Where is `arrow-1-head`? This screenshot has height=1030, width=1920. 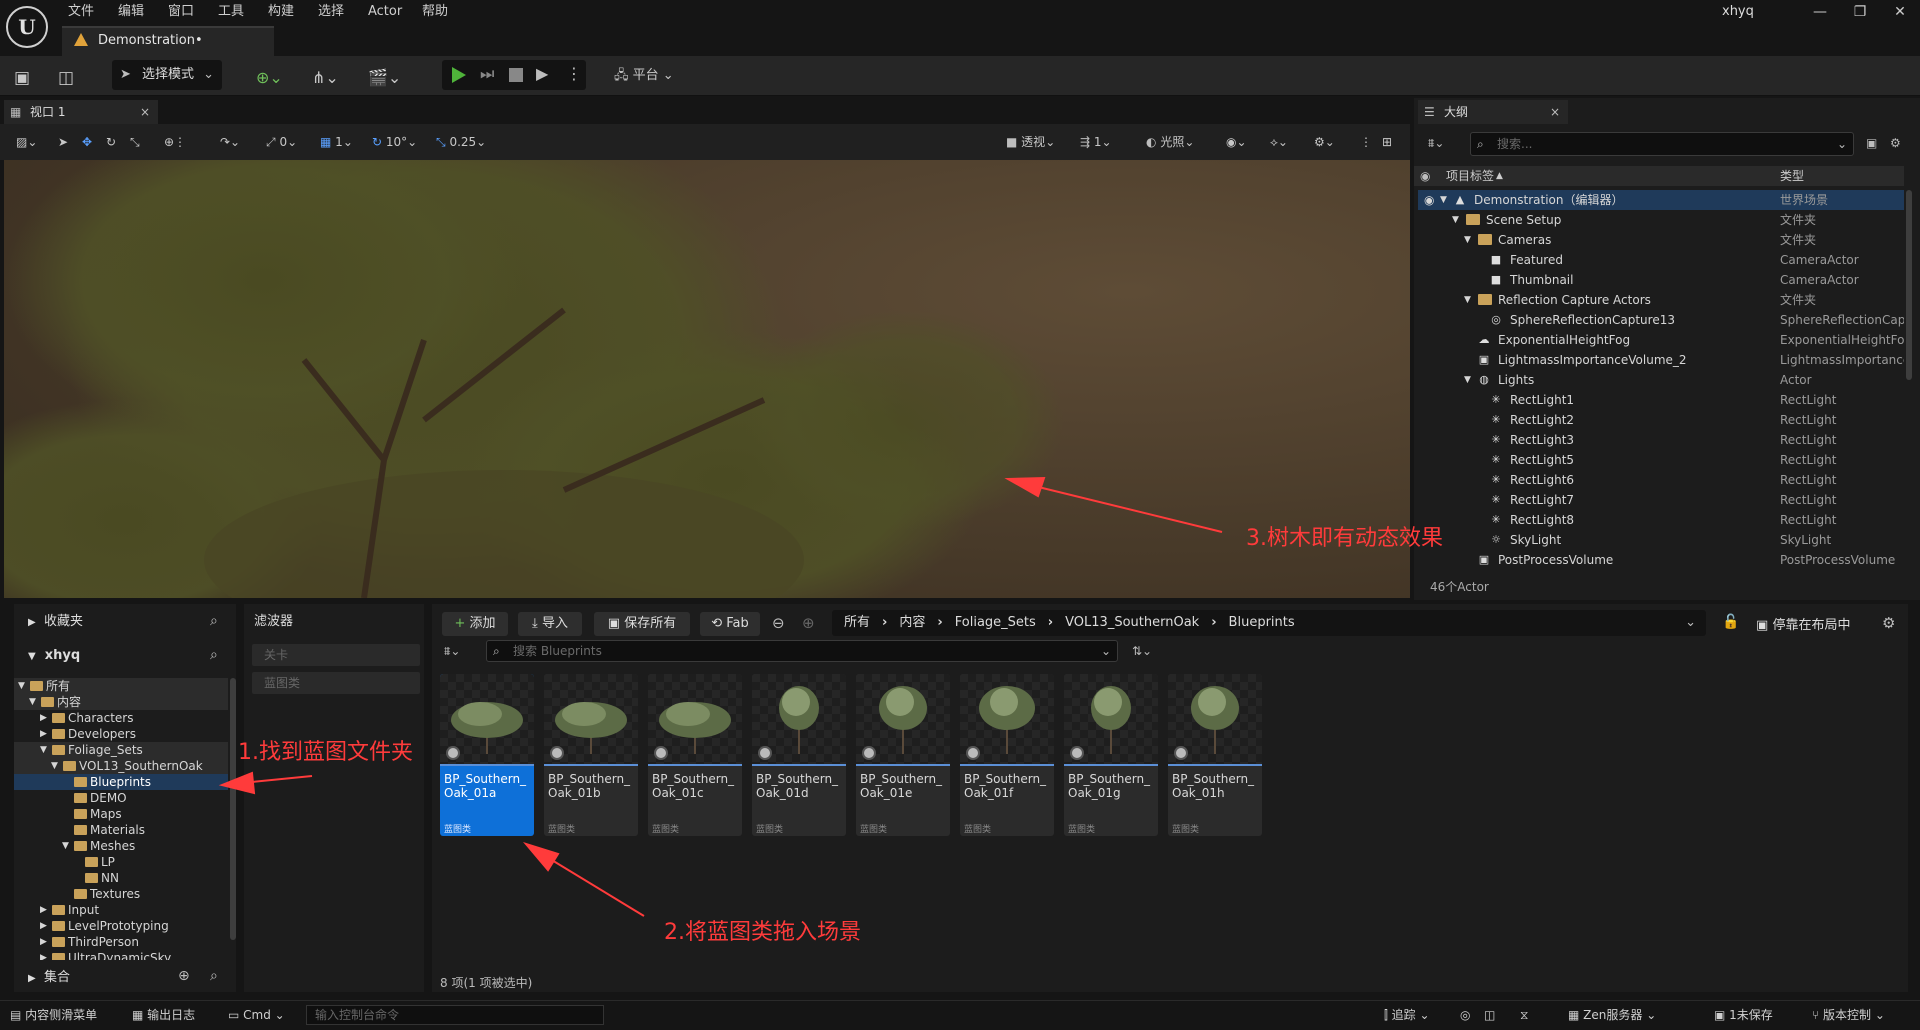 arrow-1-head is located at coordinates (237, 783).